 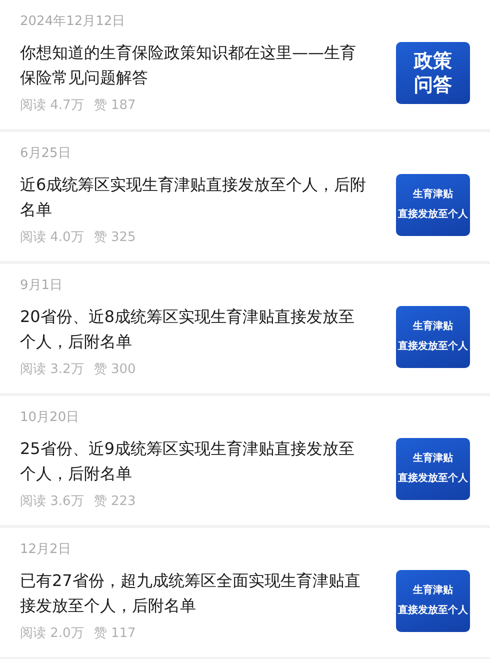 What do you see at coordinates (115, 369) in the screenshot?
I see `like-count: 赞 300` at bounding box center [115, 369].